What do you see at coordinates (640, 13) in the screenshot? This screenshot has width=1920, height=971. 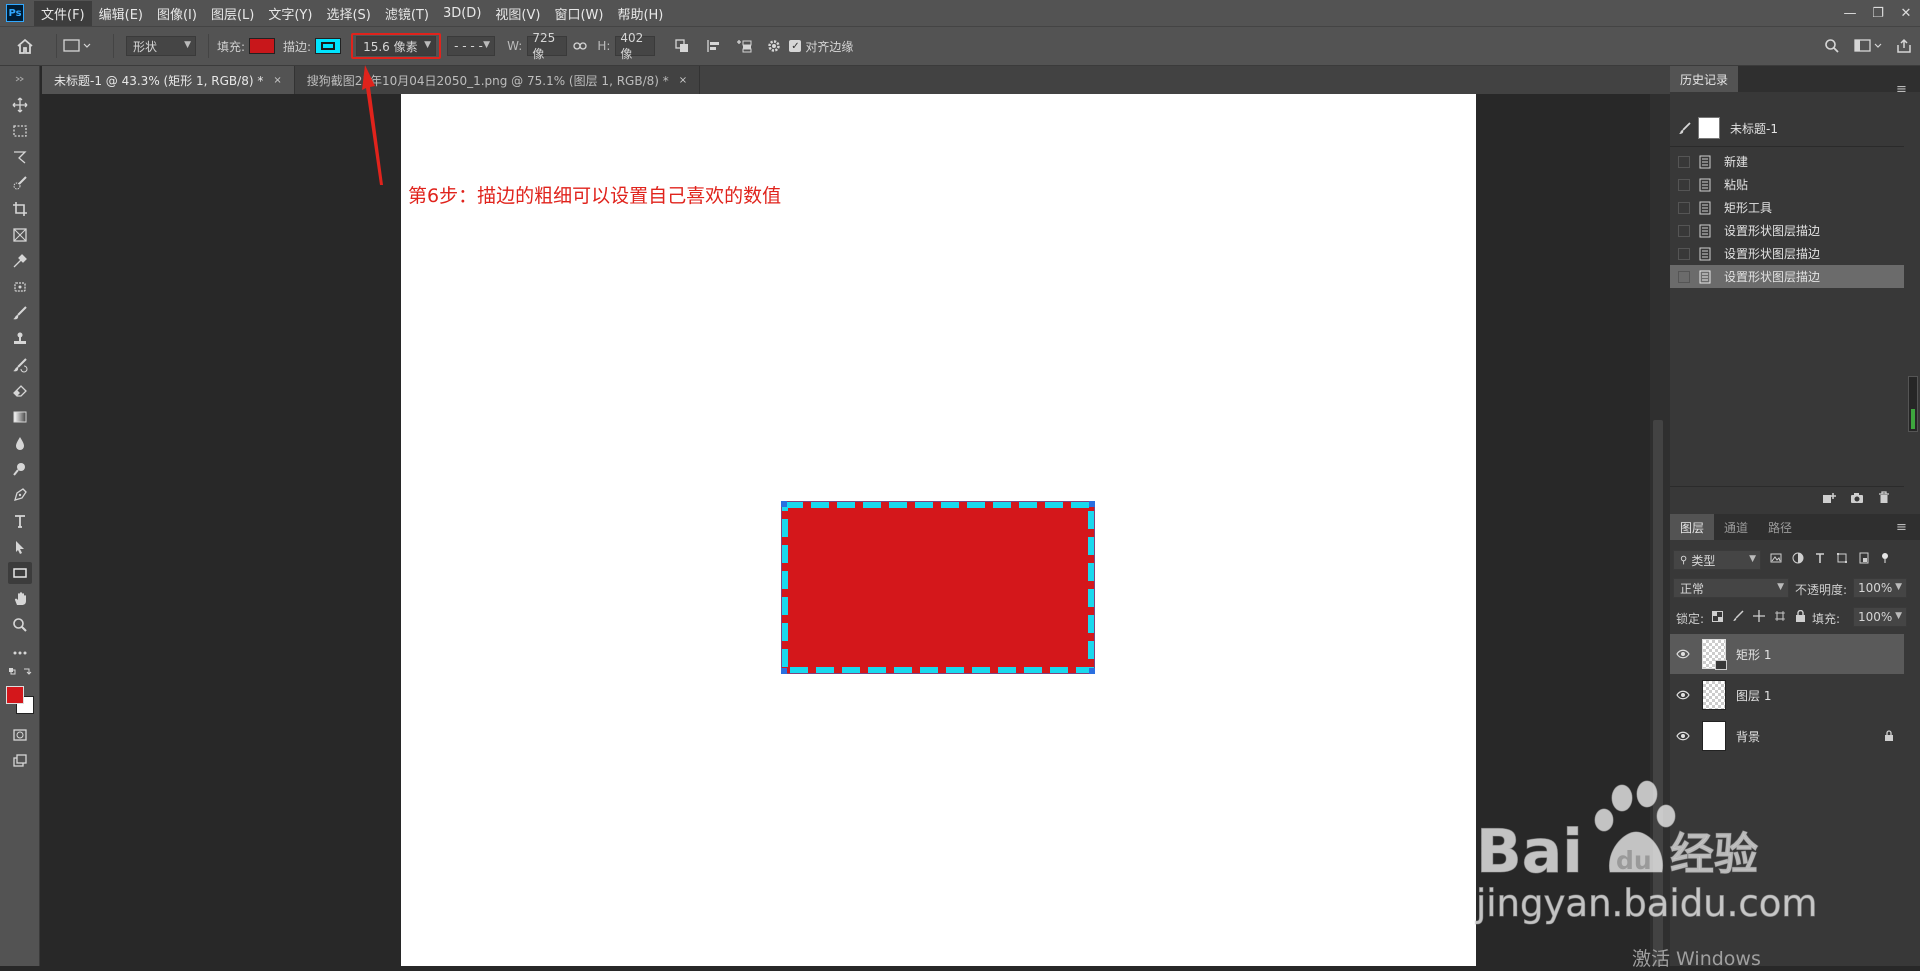 I see `menu-help: 帮助(H)` at bounding box center [640, 13].